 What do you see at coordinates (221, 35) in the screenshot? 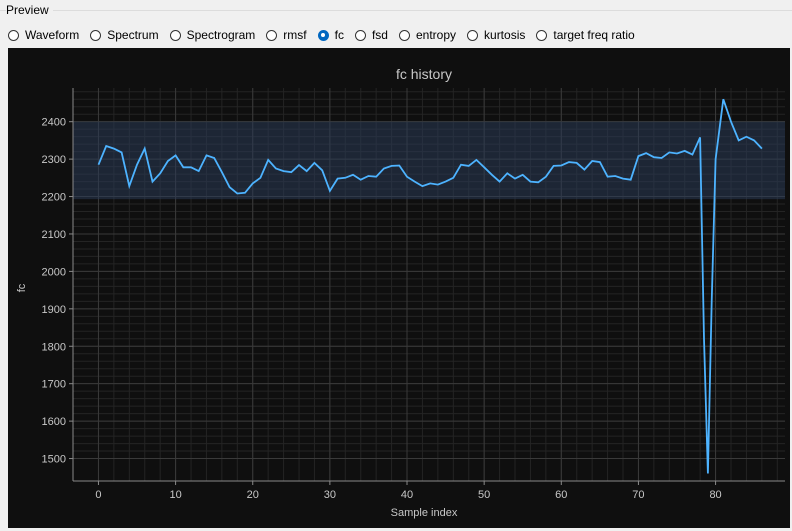
I see `radio-label: Spectrogram` at bounding box center [221, 35].